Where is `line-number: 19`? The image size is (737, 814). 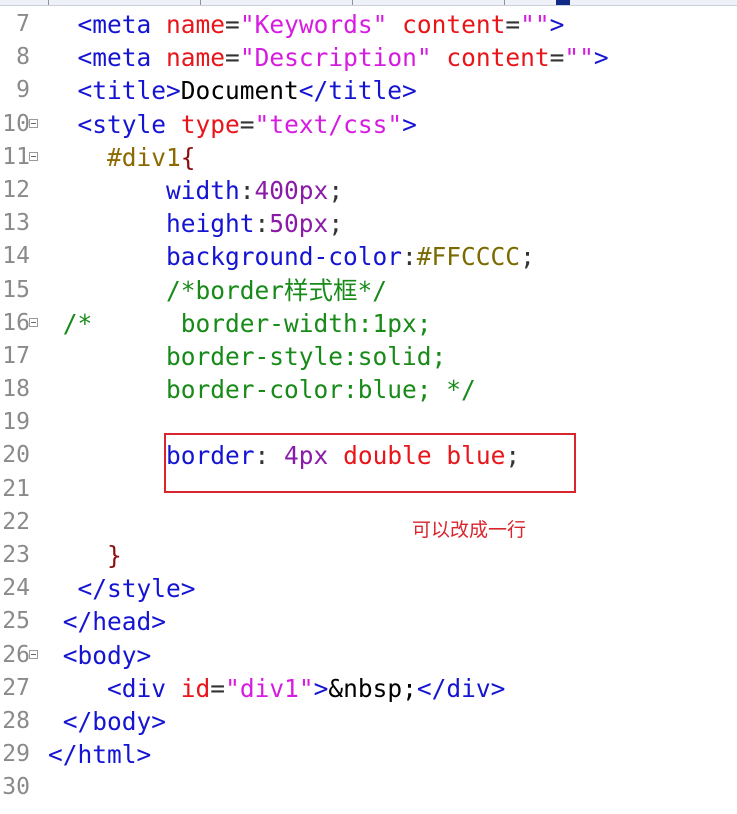
line-number: 19 is located at coordinates (16, 422).